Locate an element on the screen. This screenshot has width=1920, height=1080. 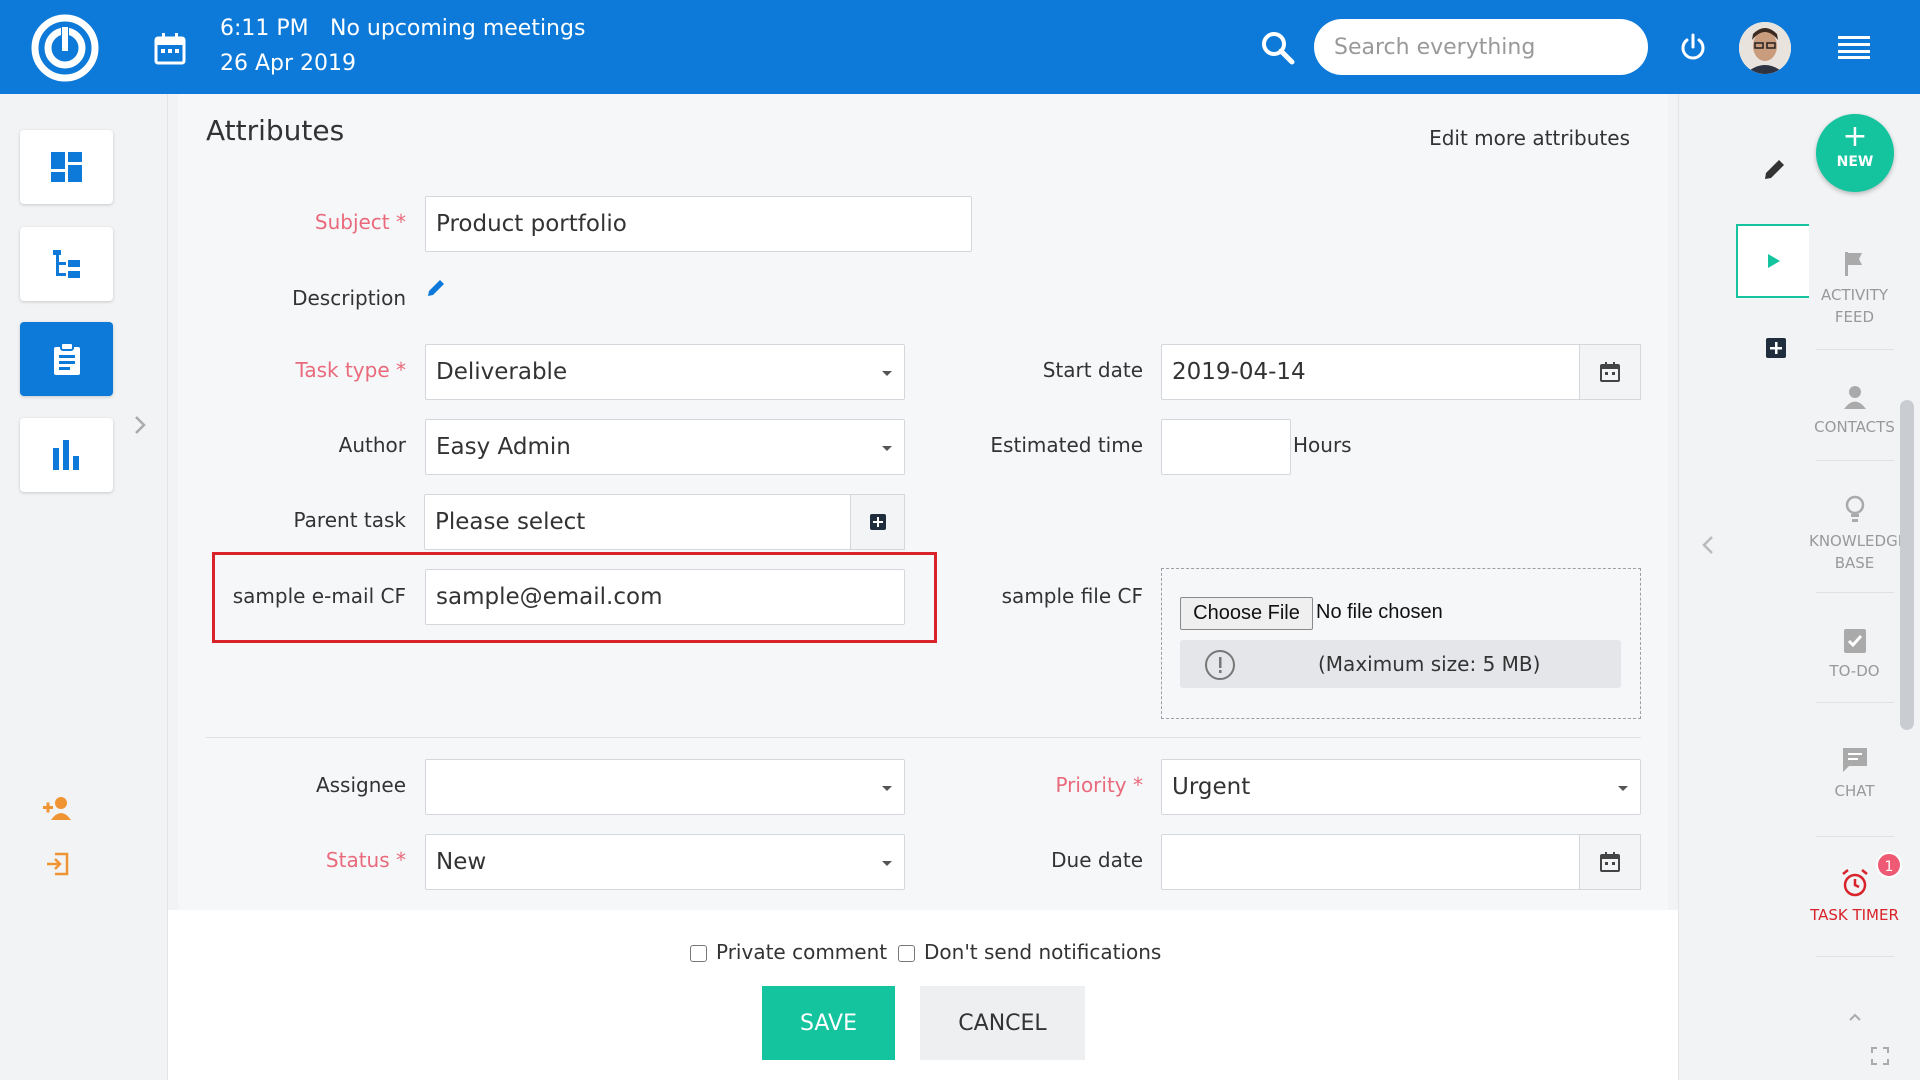
max-size-info: (Maximum size: 5 MB) is located at coordinates (1400, 664).